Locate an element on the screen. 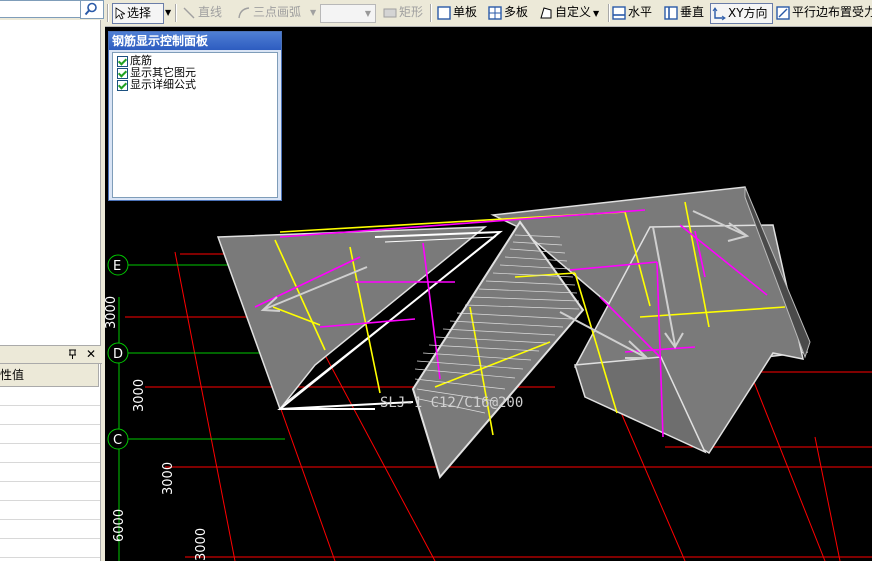 The height and width of the screenshot is (561, 872). close-icon: ✕ is located at coordinates (91, 354).